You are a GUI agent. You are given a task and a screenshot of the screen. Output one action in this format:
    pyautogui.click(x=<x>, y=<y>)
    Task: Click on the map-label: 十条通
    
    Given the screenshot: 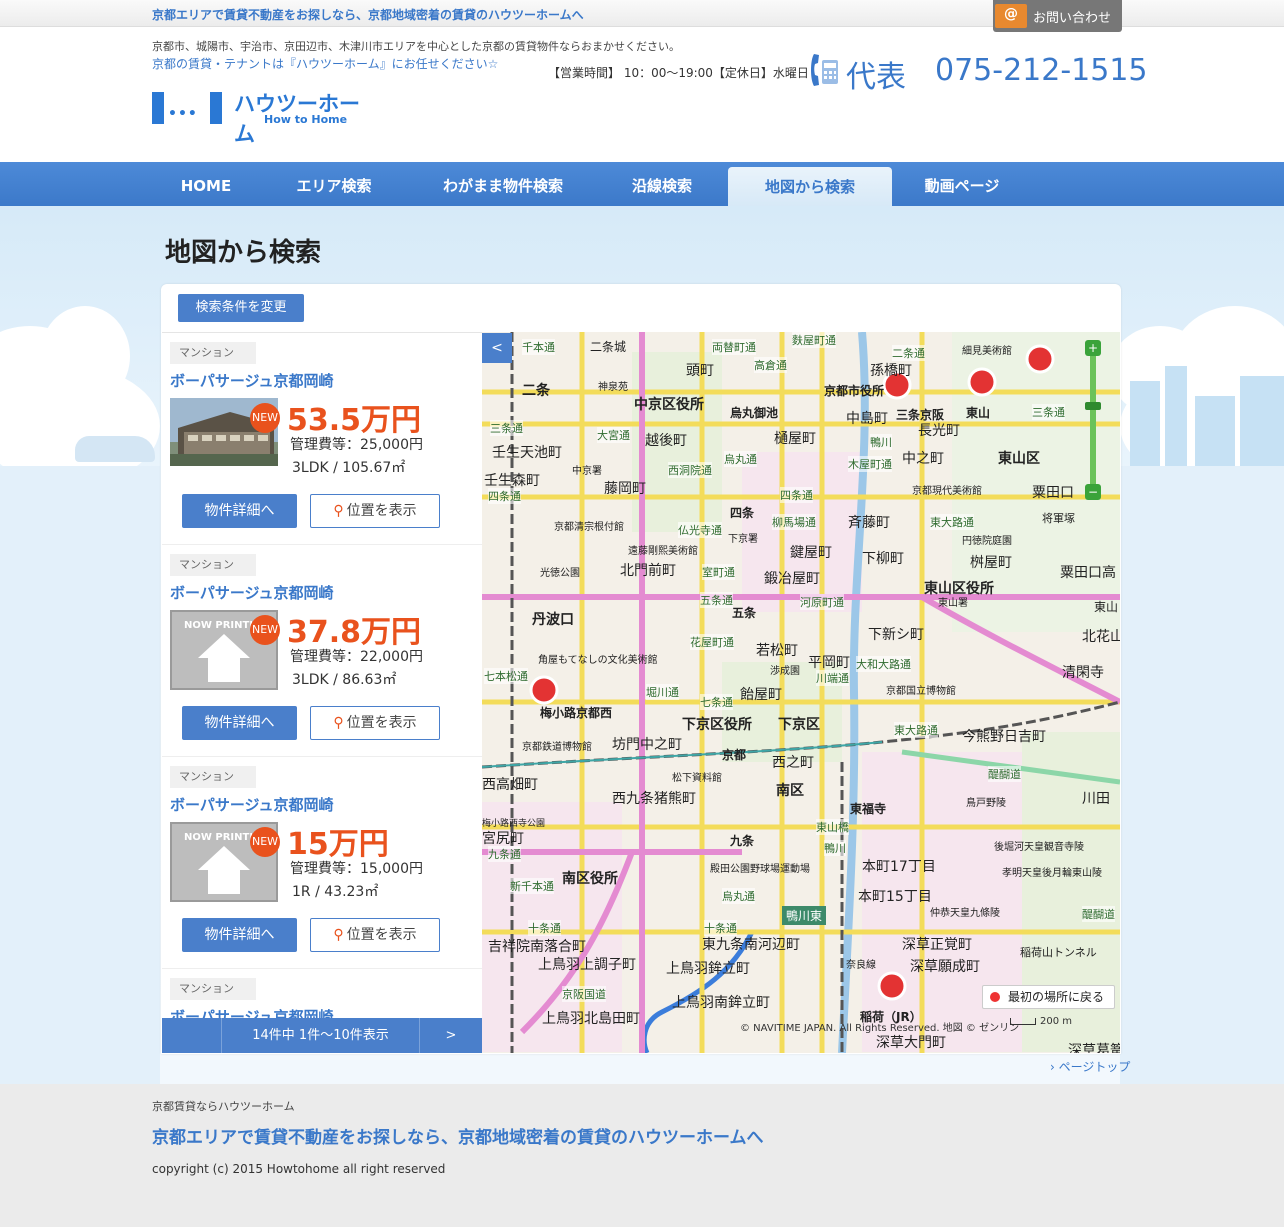 What is the action you would take?
    pyautogui.click(x=544, y=928)
    